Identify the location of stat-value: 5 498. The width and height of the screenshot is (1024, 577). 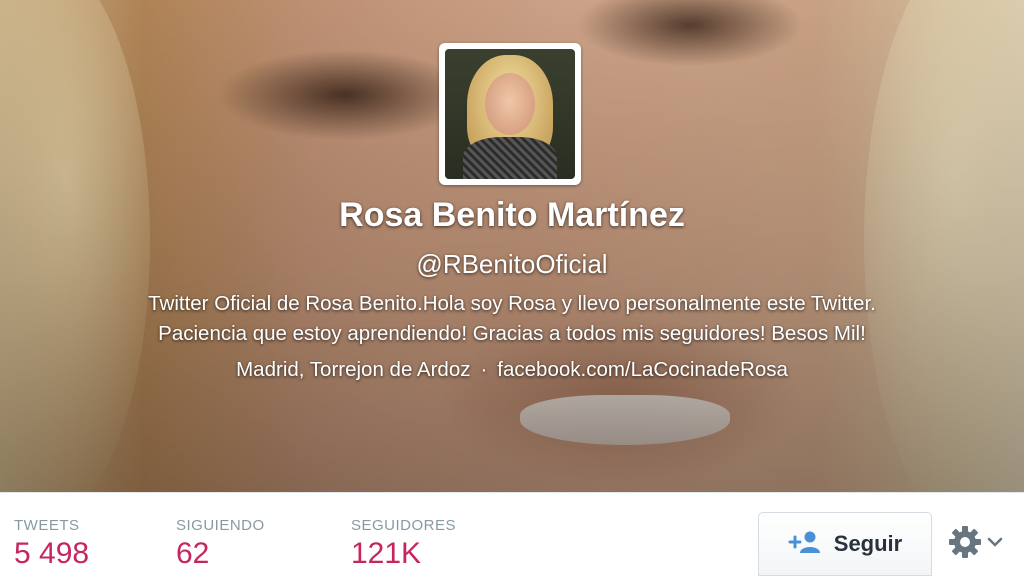
(52, 553).